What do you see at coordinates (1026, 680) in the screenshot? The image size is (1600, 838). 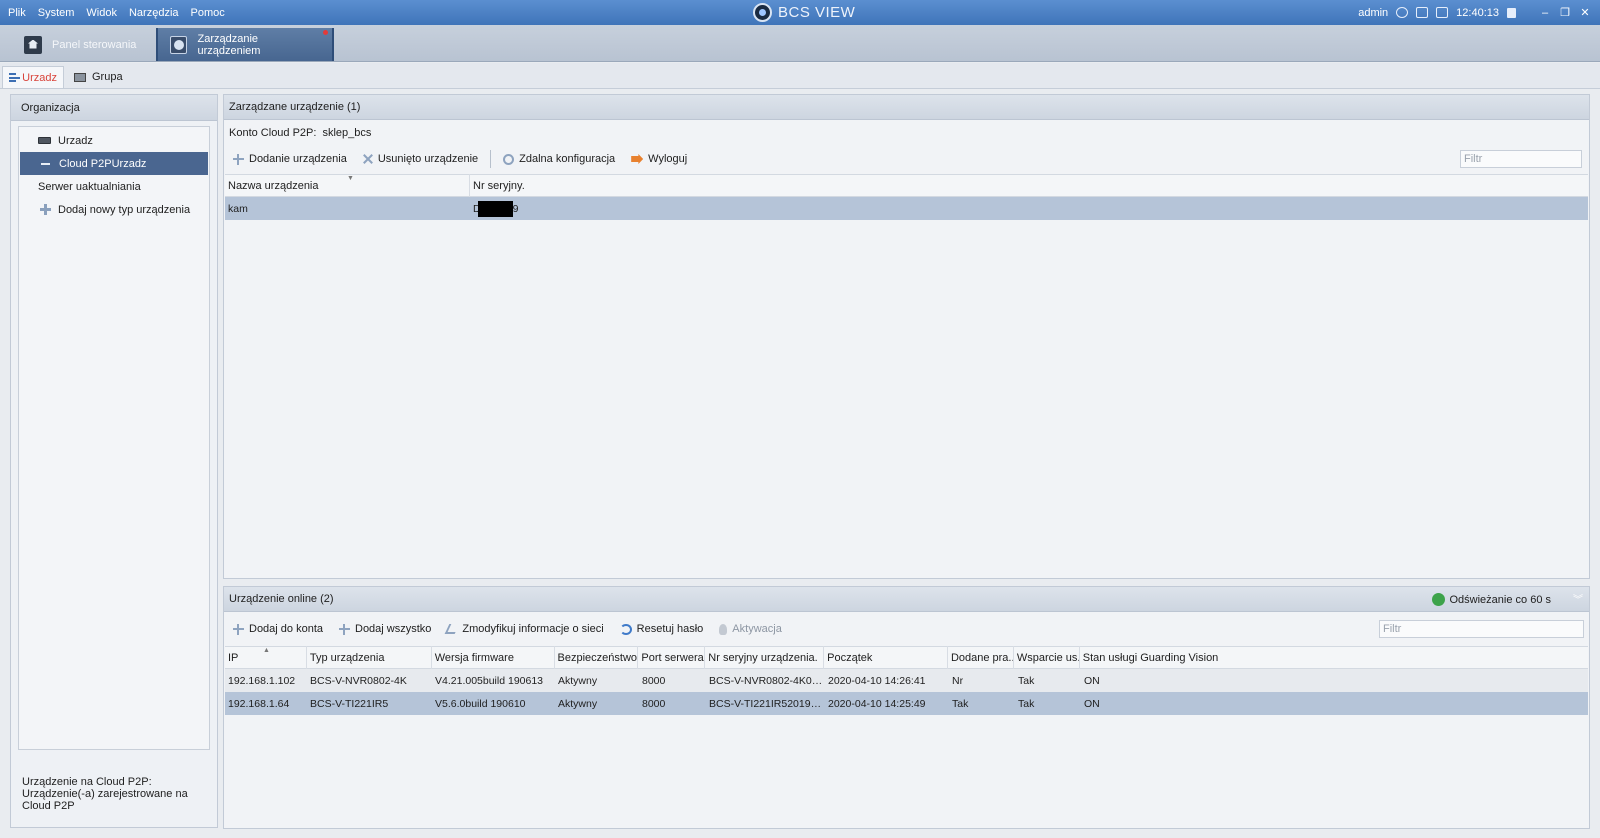 I see `cell-support: Tak` at bounding box center [1026, 680].